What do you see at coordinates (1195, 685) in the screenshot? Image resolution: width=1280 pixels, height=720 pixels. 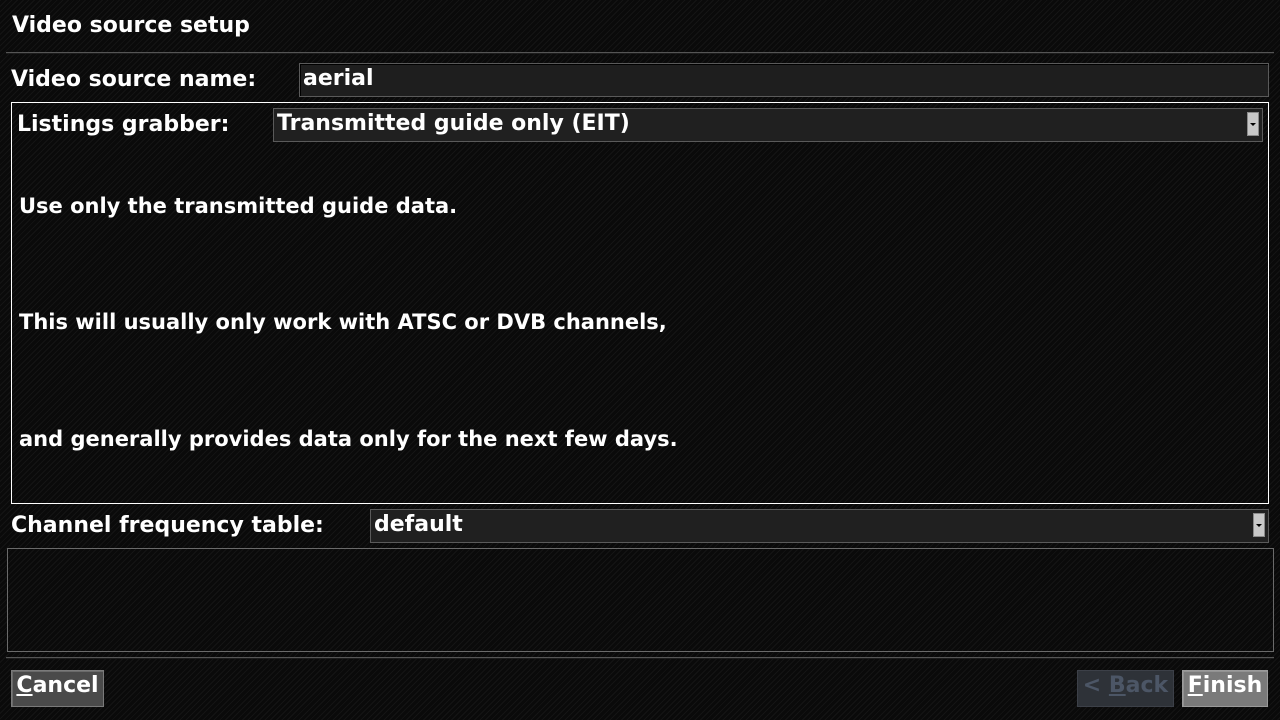 I see `finish-mnemonic: F` at bounding box center [1195, 685].